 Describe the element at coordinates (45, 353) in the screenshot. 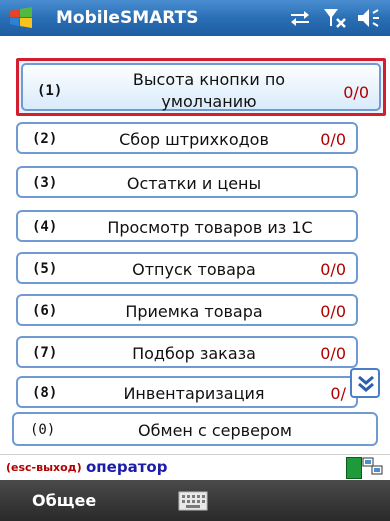

I see `menu-item-number: (7)` at that location.